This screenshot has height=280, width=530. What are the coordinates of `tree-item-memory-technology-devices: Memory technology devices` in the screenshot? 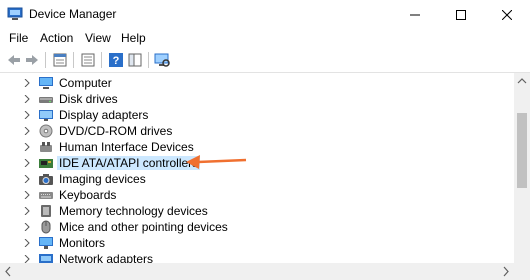 It's located at (257, 211).